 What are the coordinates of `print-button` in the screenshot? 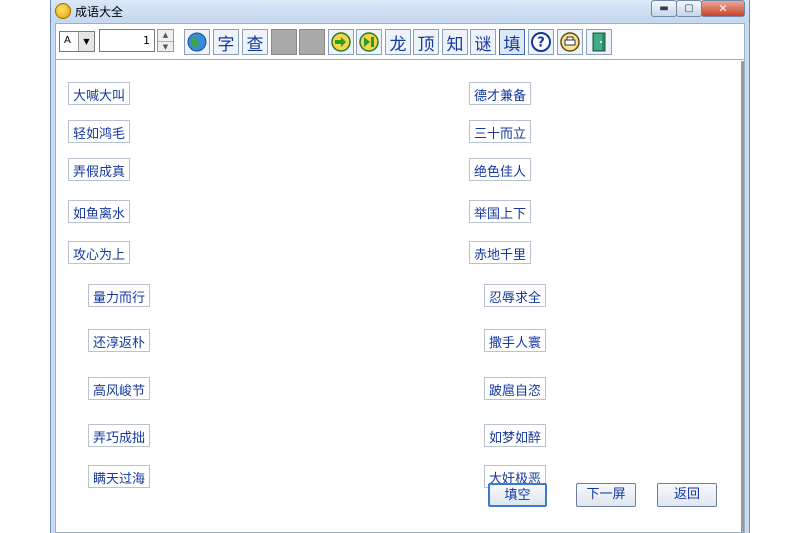 It's located at (570, 42).